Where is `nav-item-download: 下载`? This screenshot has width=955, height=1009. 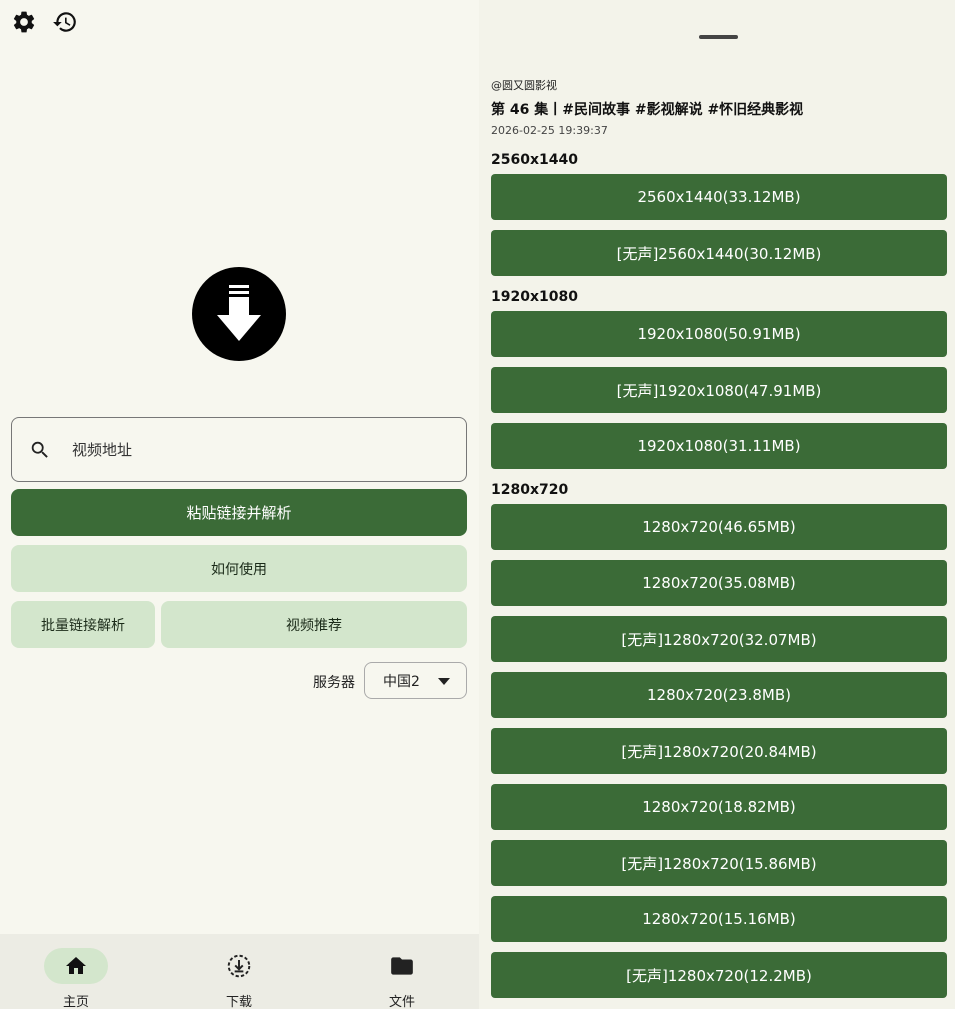 nav-item-download: 下载 is located at coordinates (239, 971).